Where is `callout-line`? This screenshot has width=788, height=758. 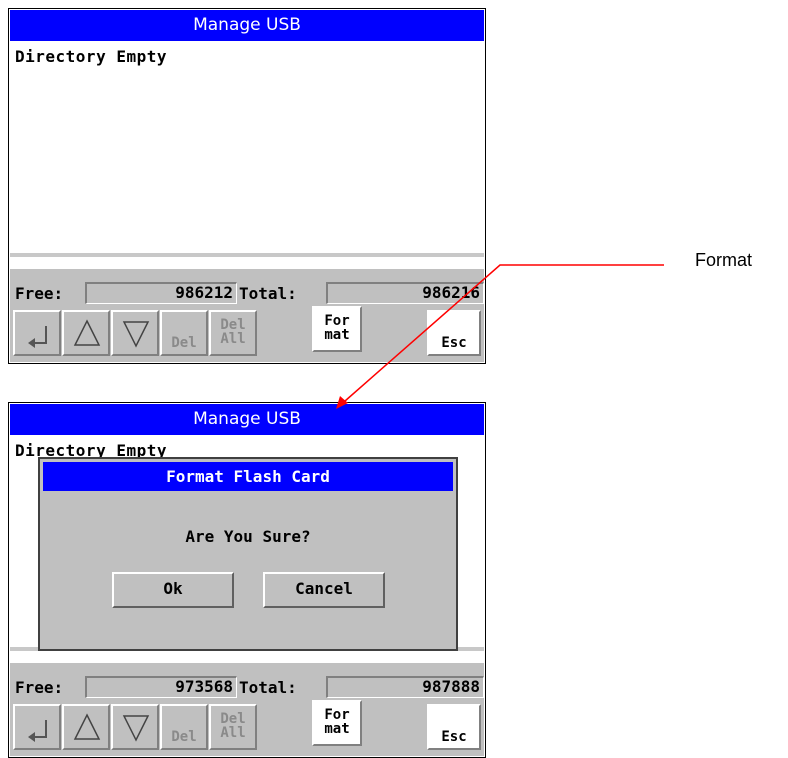
callout-line is located at coordinates (504, 333).